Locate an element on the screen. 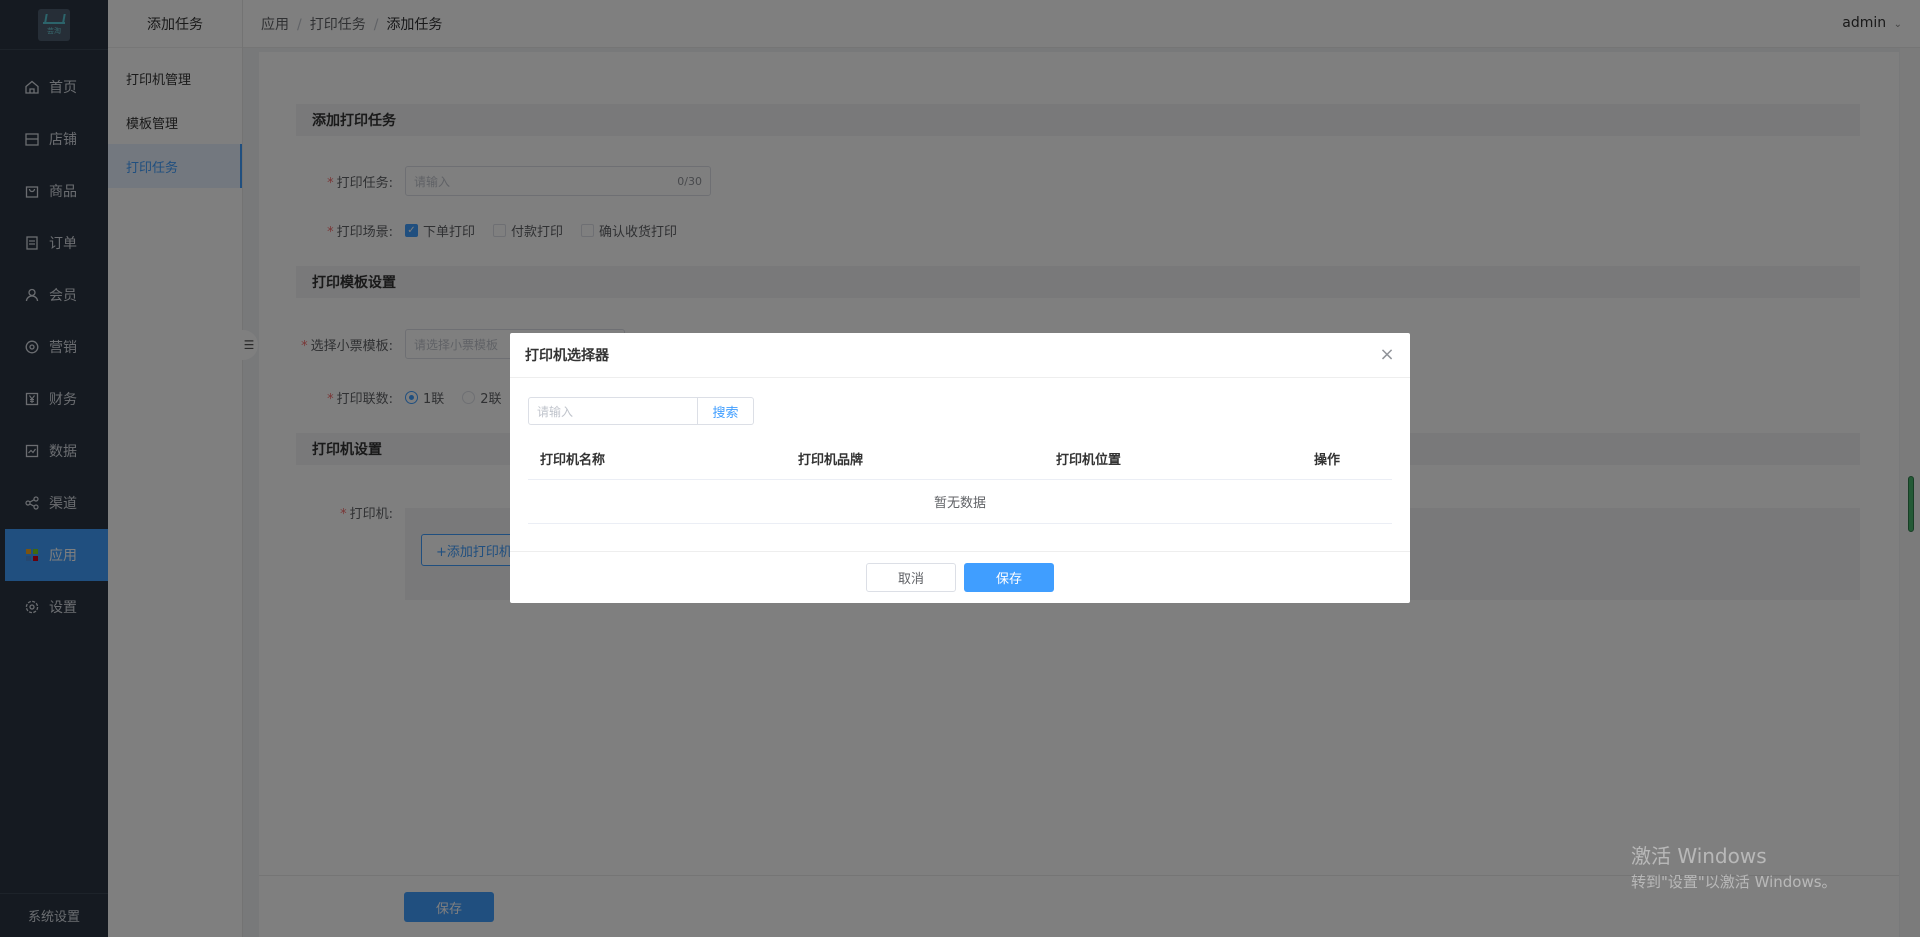 Image resolution: width=1920 pixels, height=937 pixels. printer-search-input: 请输入 is located at coordinates (613, 411).